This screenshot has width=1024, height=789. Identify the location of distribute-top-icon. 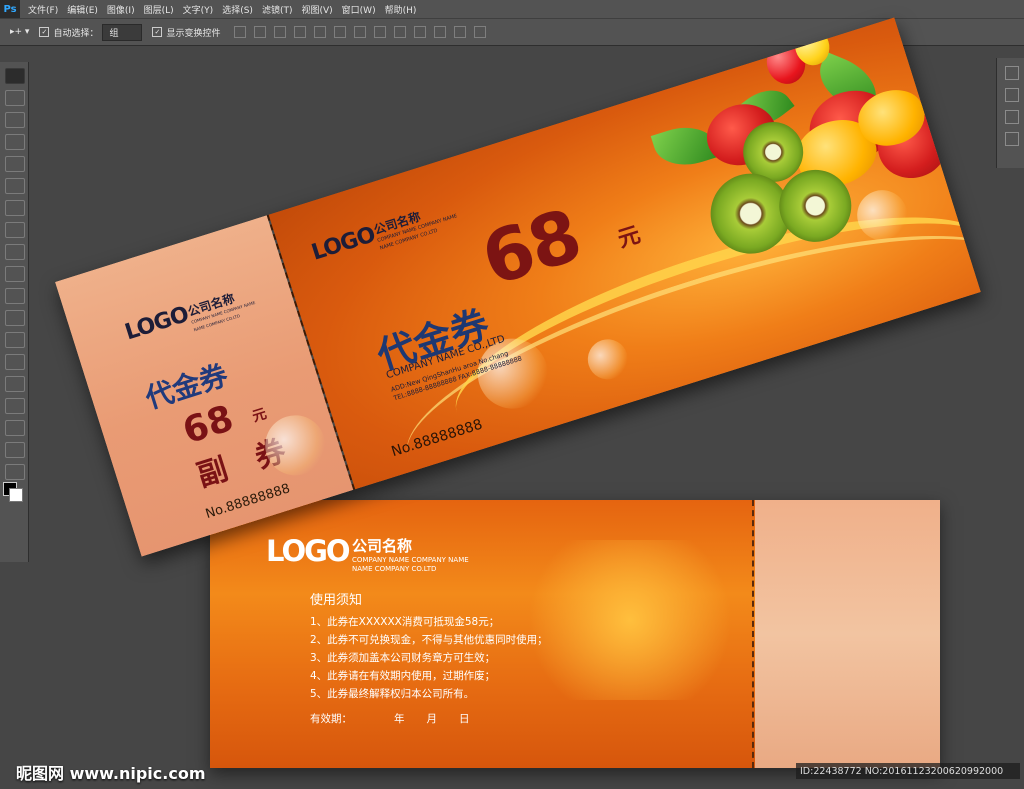
(360, 32).